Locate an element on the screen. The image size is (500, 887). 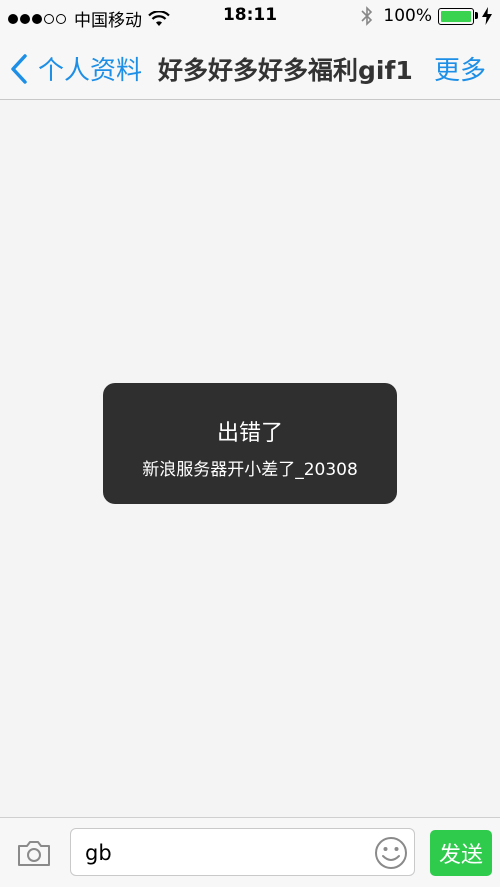
battery-fill is located at coordinates (456, 16).